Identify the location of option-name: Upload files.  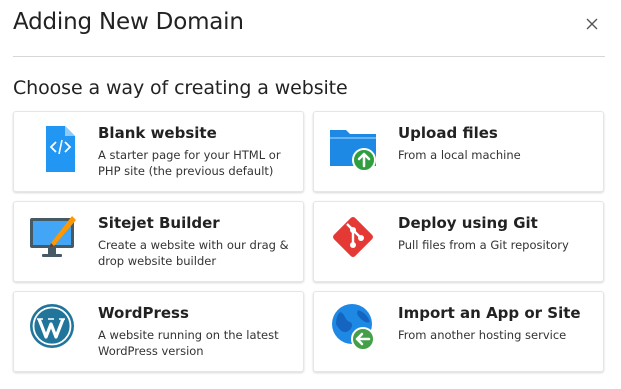
(448, 133).